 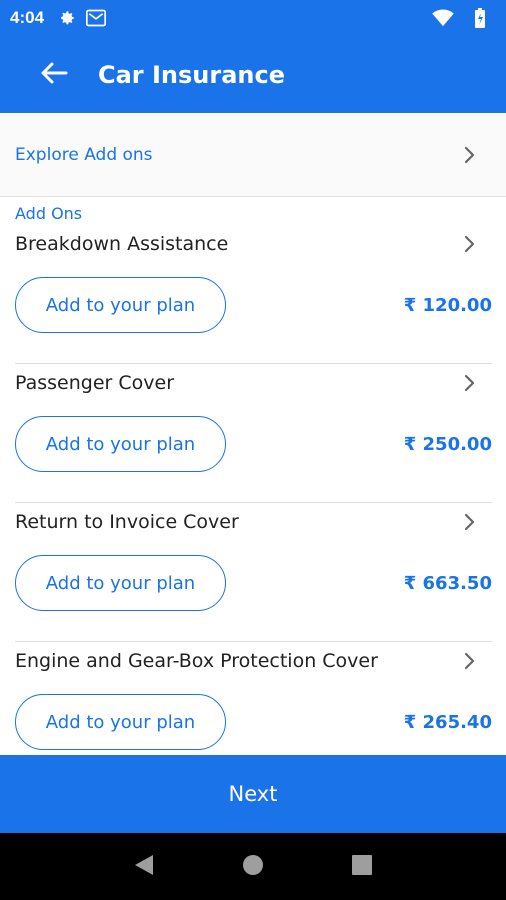 I want to click on explore-add-ons-label: Explore Add ons, so click(x=84, y=154).